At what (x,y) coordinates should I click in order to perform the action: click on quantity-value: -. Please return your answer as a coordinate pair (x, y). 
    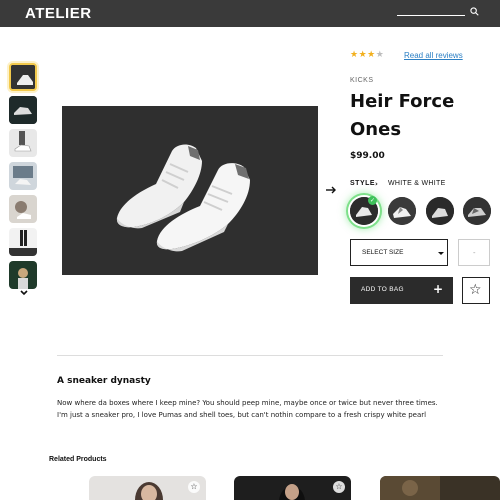
    Looking at the image, I should click on (474, 253).